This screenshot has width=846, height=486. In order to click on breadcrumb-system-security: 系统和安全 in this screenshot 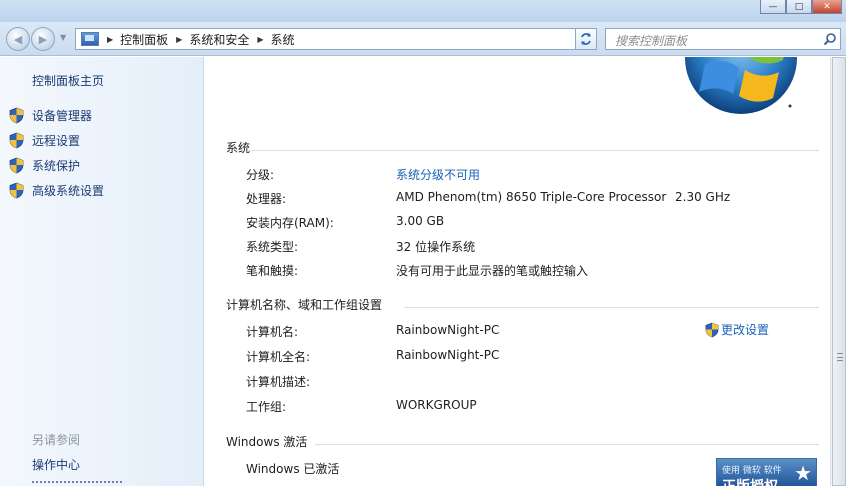, I will do `click(219, 39)`.